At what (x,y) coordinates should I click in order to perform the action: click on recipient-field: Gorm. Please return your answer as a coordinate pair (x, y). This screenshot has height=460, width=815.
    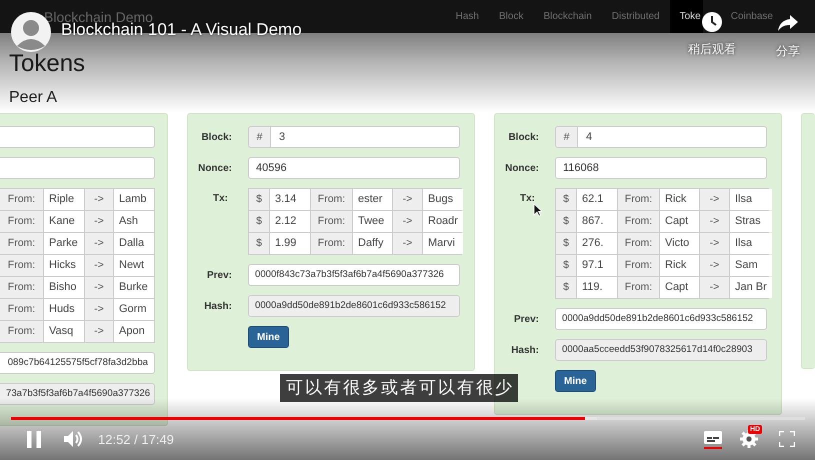
    Looking at the image, I should click on (134, 309).